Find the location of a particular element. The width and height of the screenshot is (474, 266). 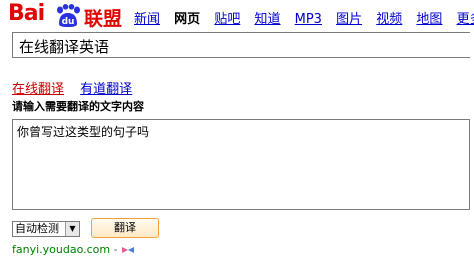

search-input: 在线翻译英语 is located at coordinates (241, 45).